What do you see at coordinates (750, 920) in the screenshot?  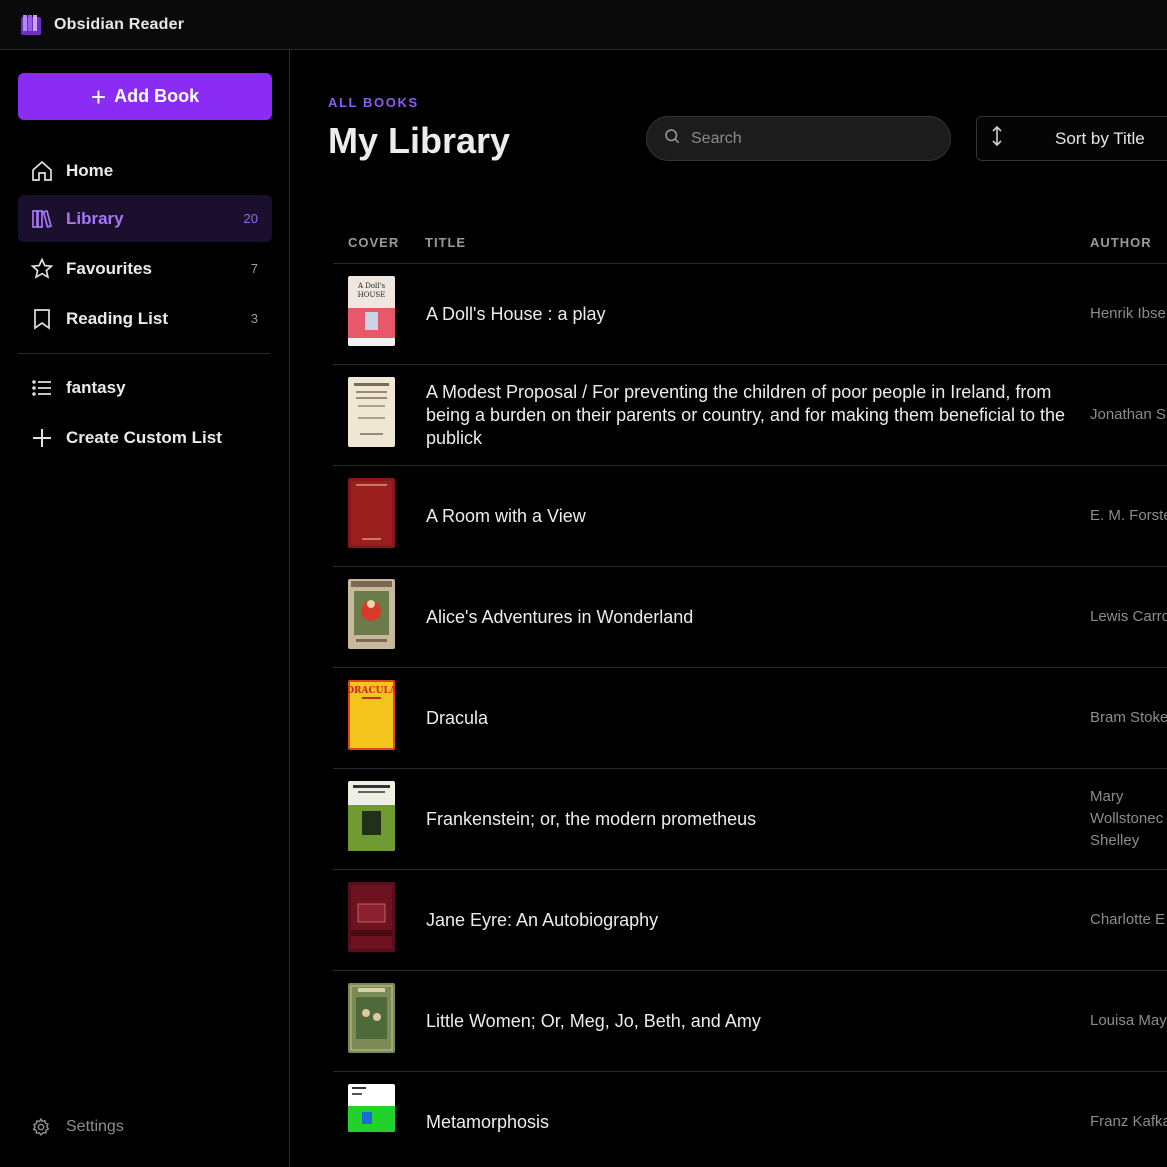 I see `table-row: Jane Eyre: An Autobiography Charlotte E` at bounding box center [750, 920].